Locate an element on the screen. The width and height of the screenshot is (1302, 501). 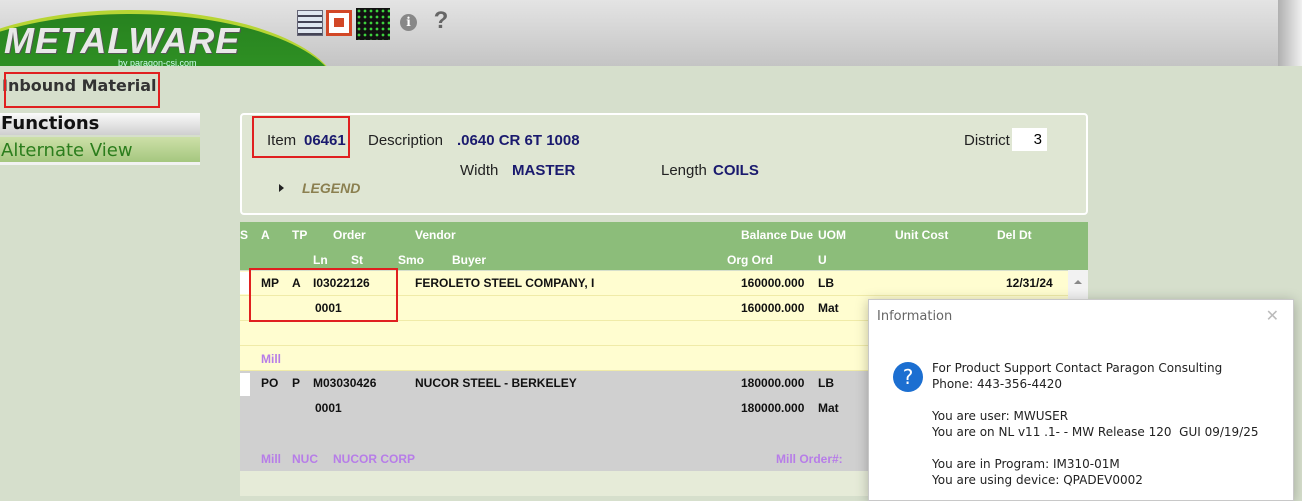
row-select-marker is located at coordinates (245, 384).